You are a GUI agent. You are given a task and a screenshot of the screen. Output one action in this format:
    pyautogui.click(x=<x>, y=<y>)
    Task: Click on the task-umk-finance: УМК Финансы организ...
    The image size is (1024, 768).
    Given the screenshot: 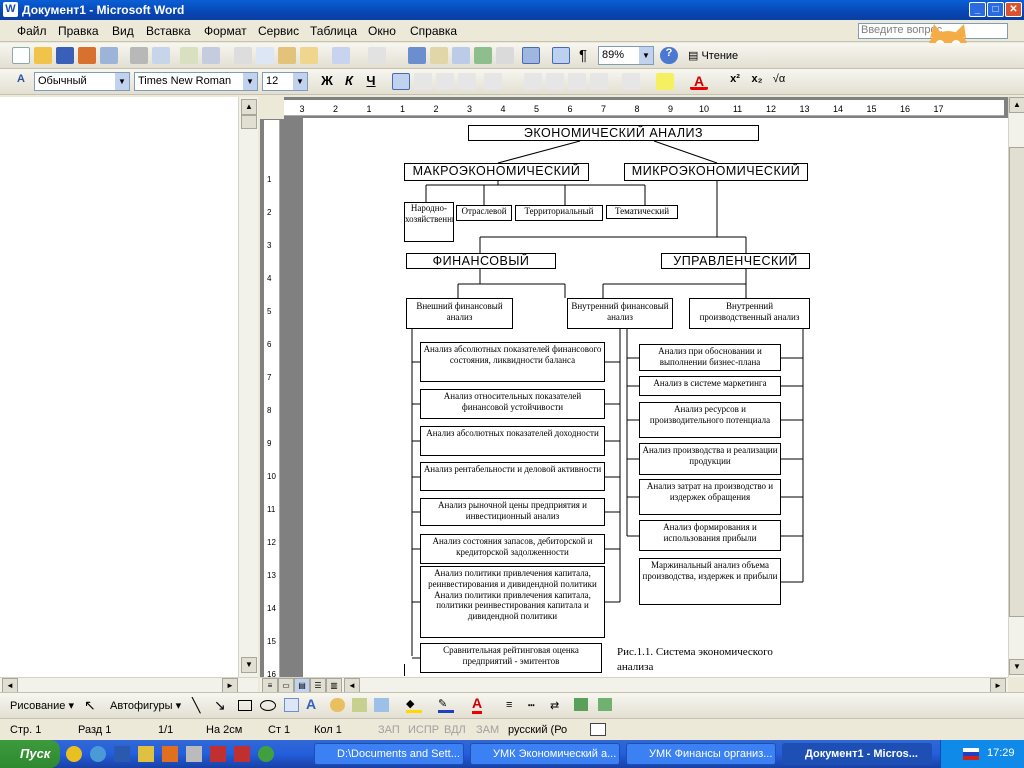 What is the action you would take?
    pyautogui.click(x=701, y=754)
    